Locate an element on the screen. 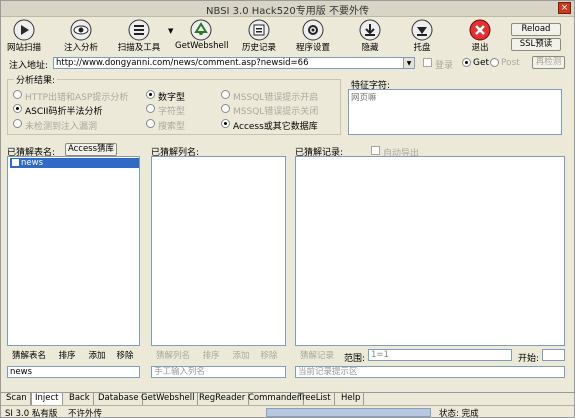  option-mssql-on-radio is located at coordinates (225, 94).